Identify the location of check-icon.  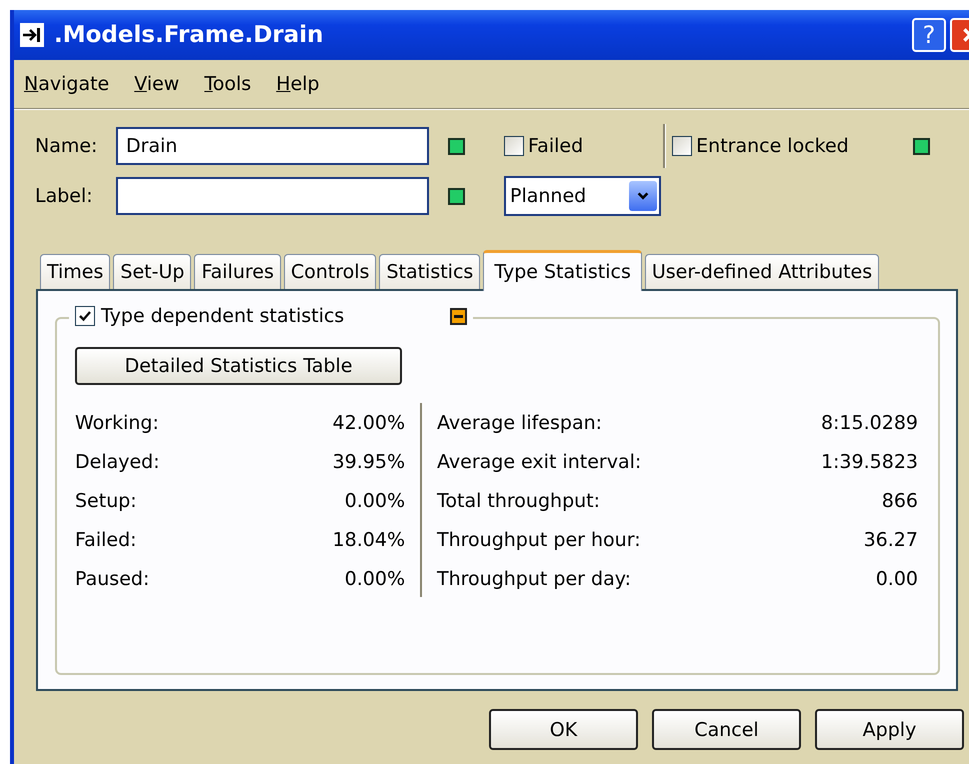
(85, 316).